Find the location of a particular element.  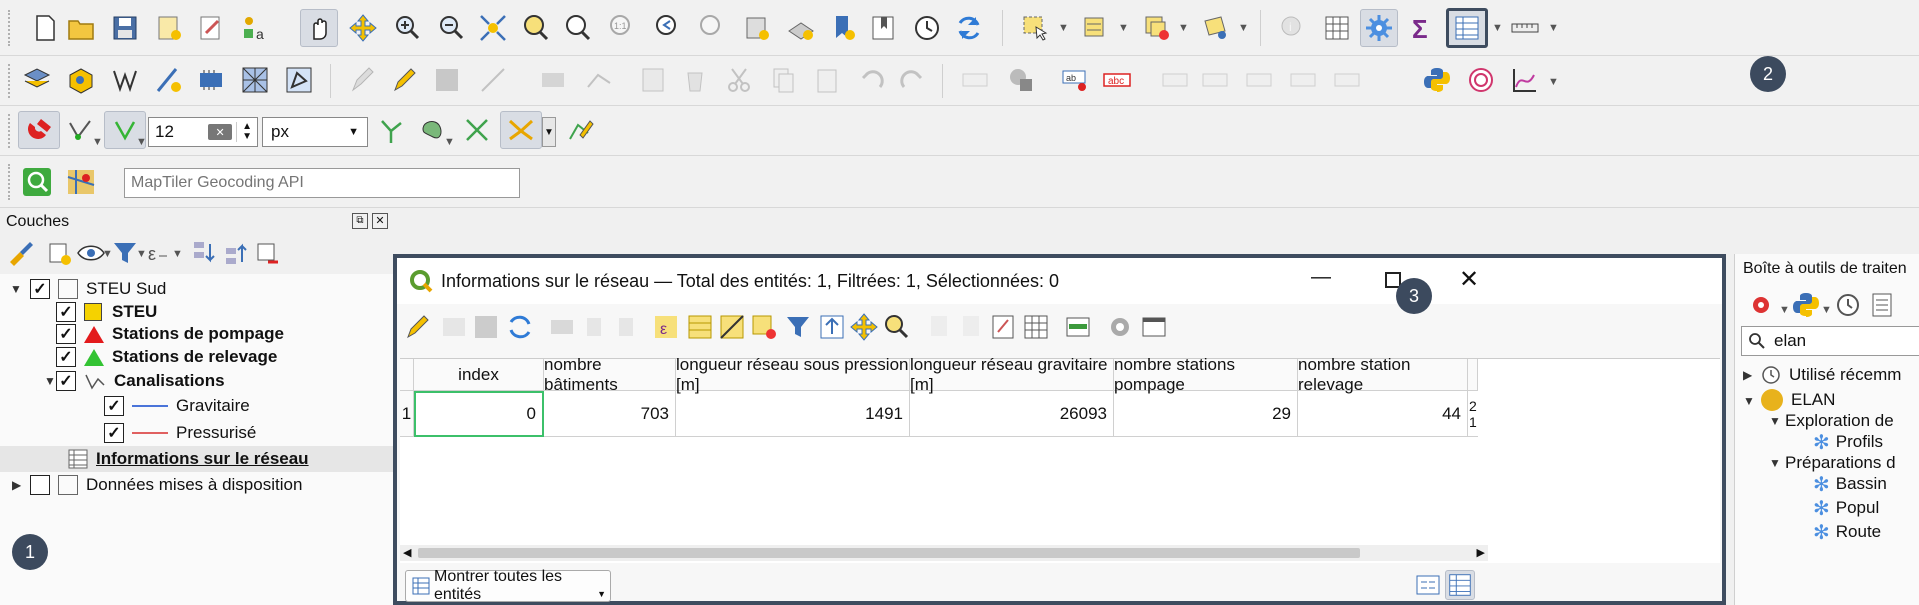

new-shapefile-icon is located at coordinates (125, 80).